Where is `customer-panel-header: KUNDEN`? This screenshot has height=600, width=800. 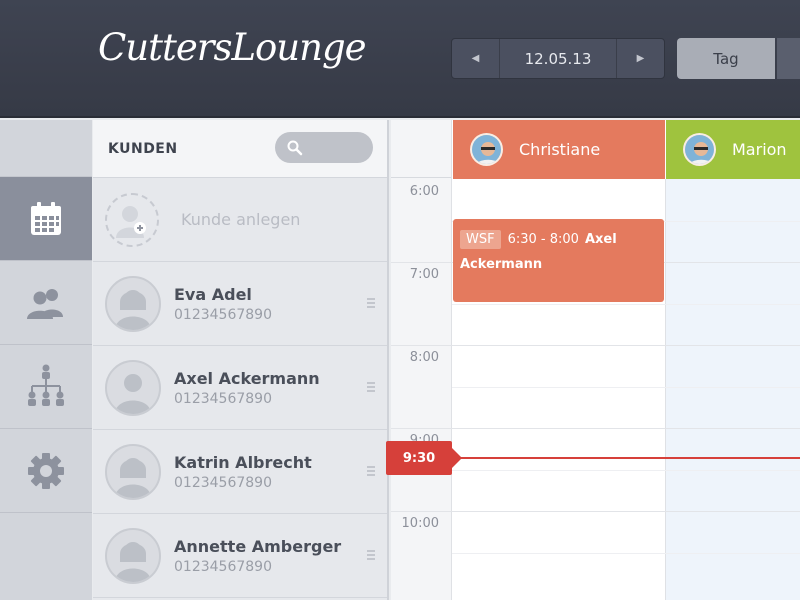 customer-panel-header: KUNDEN is located at coordinates (240, 149).